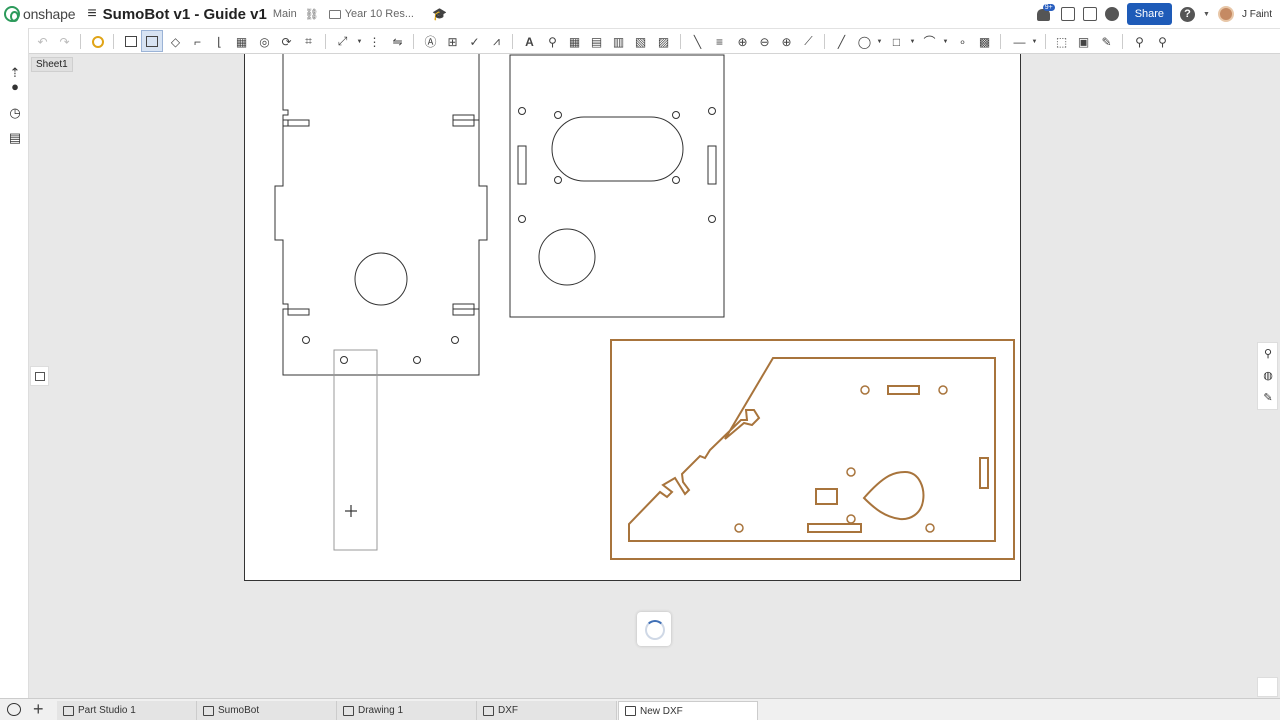 This screenshot has height=720, width=1280. I want to click on callout-icon: ⊞, so click(452, 41).